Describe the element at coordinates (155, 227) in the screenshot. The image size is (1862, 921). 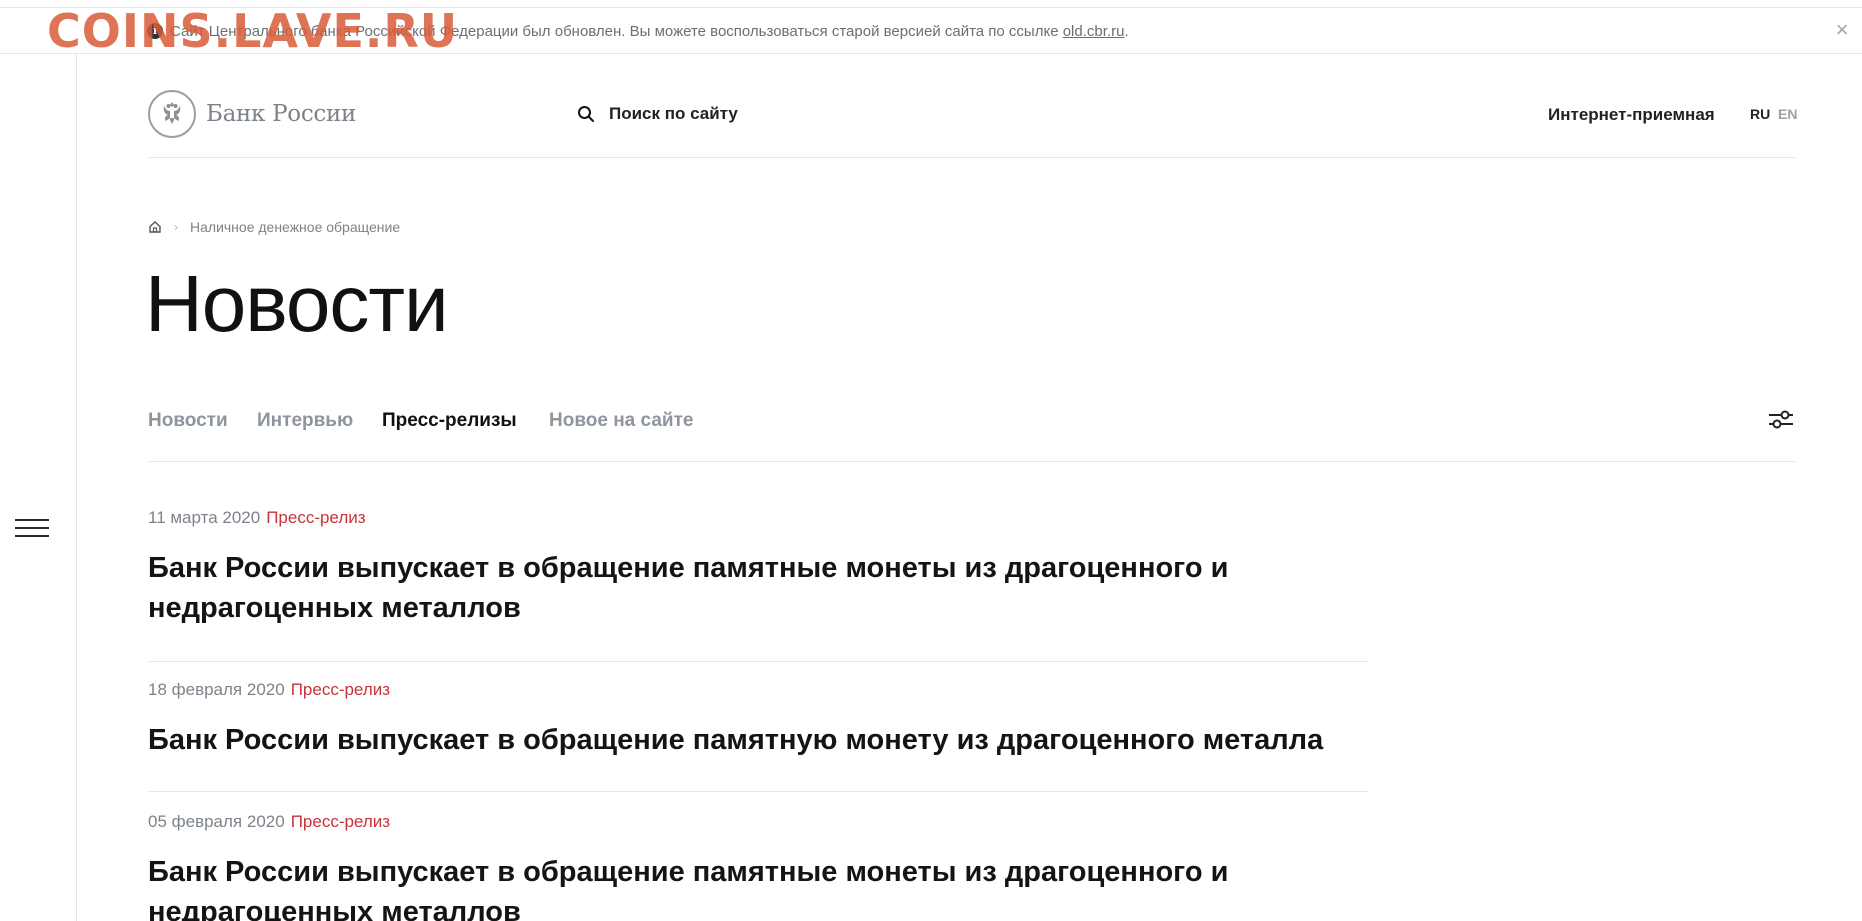
I see `home-icon` at that location.